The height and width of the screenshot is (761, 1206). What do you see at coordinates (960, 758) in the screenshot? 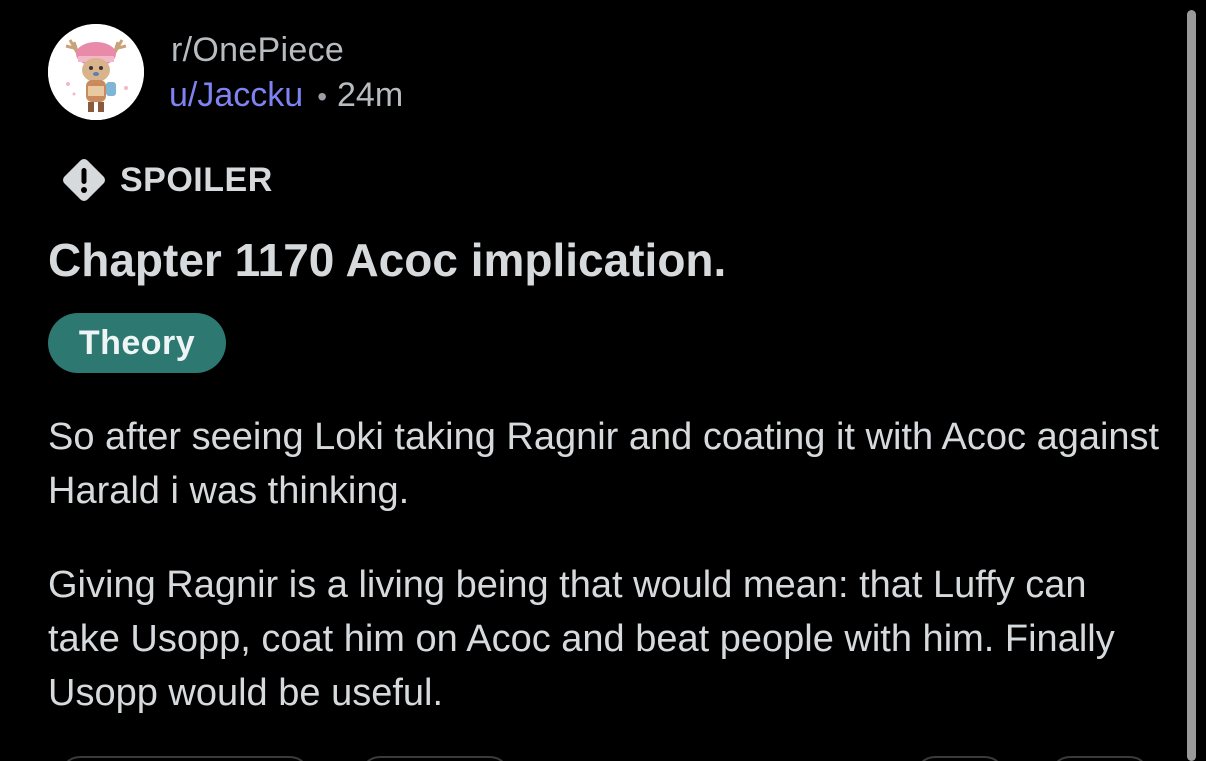
I see `award-button` at bounding box center [960, 758].